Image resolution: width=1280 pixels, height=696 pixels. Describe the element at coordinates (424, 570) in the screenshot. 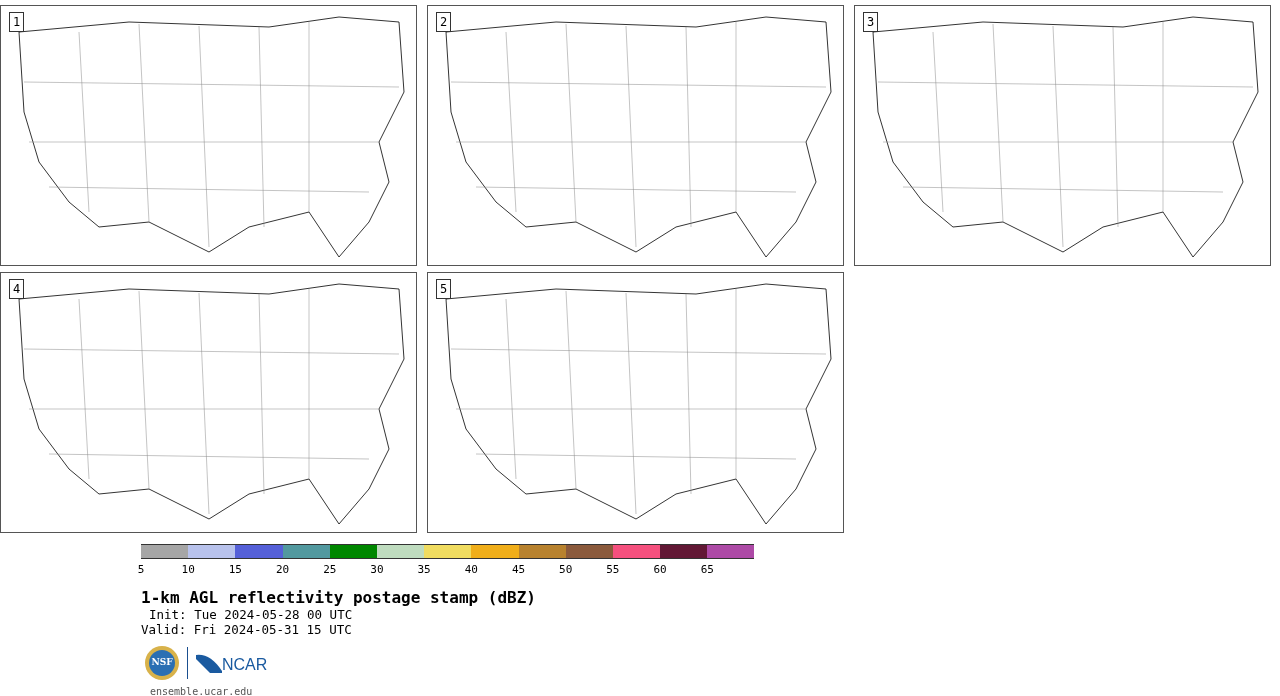

I see `colorbar-tick-label: 35` at that location.